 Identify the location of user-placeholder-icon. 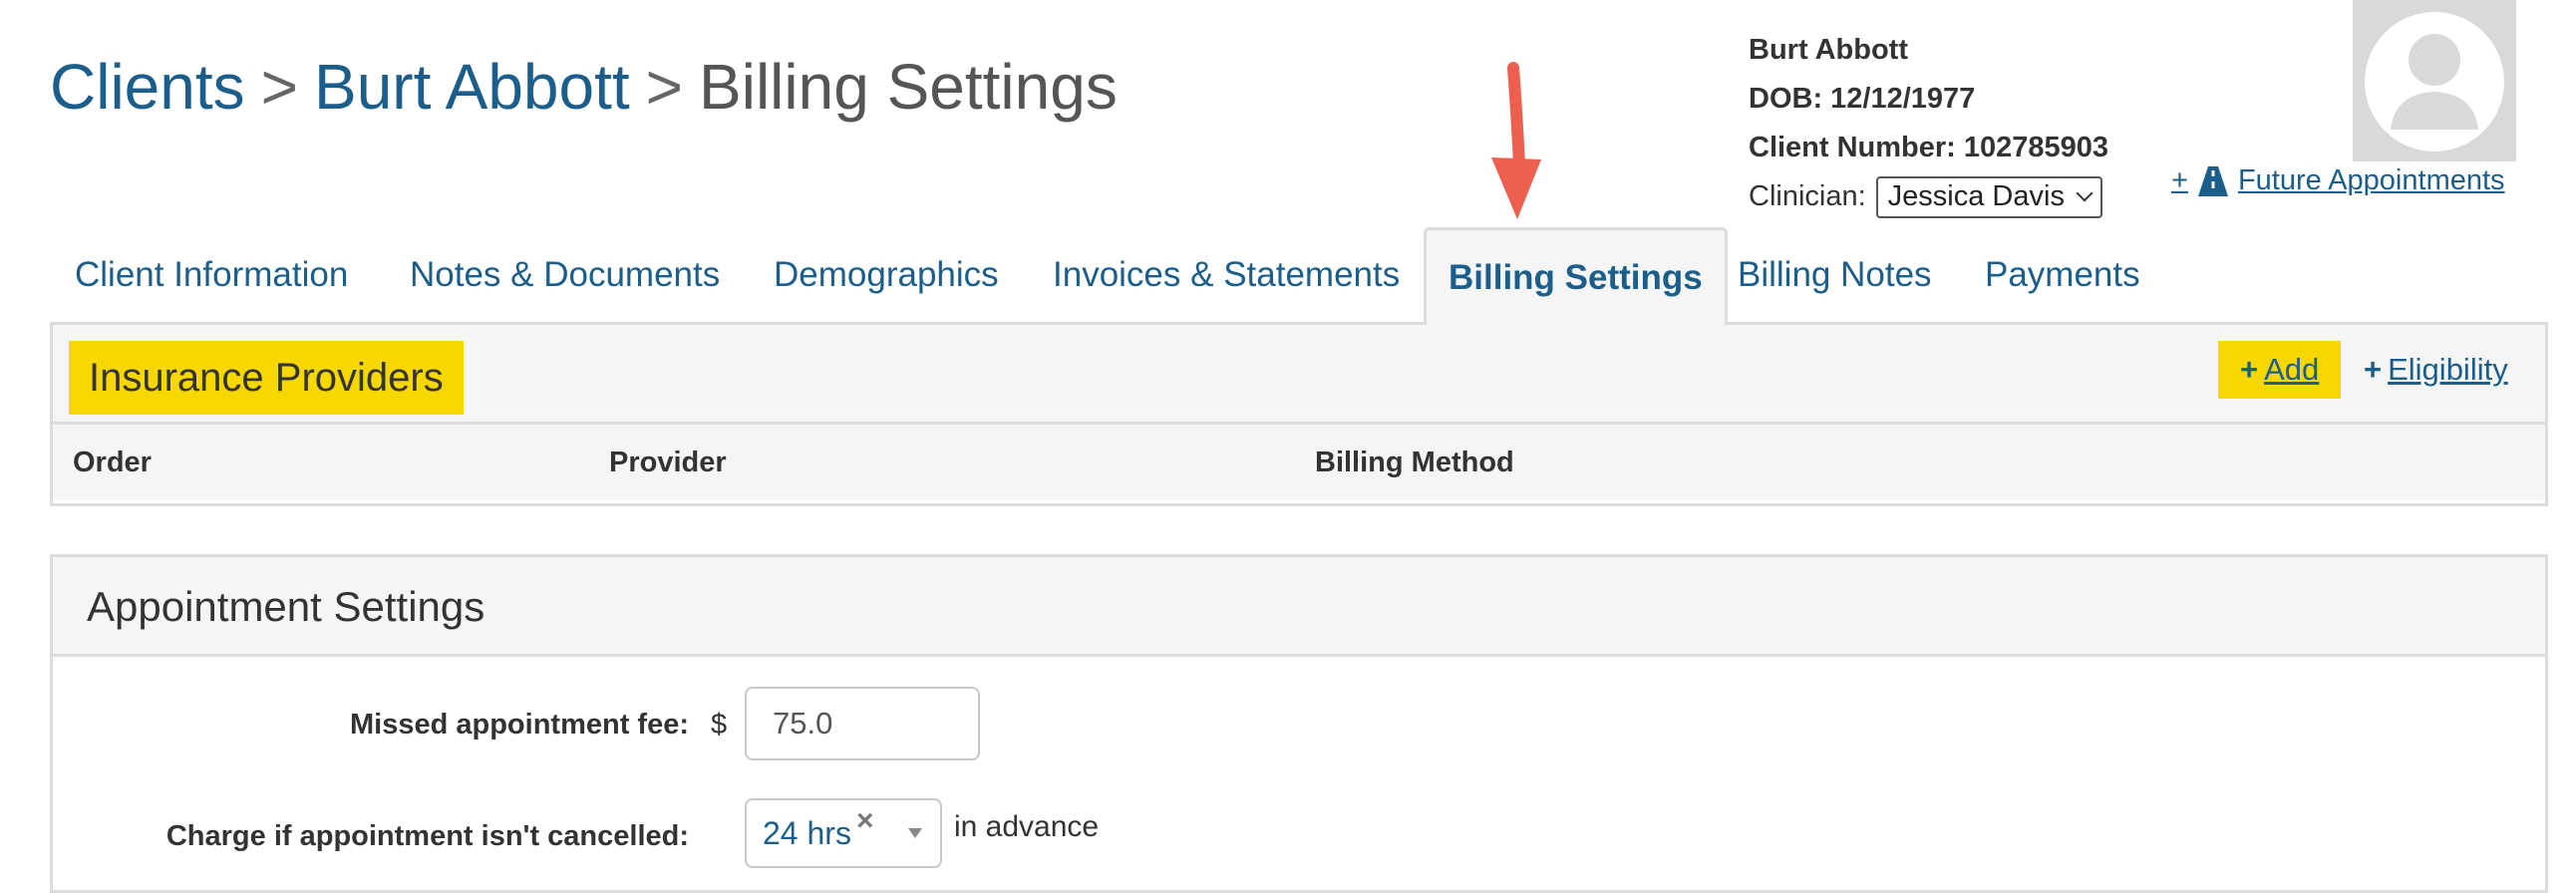
(2434, 81).